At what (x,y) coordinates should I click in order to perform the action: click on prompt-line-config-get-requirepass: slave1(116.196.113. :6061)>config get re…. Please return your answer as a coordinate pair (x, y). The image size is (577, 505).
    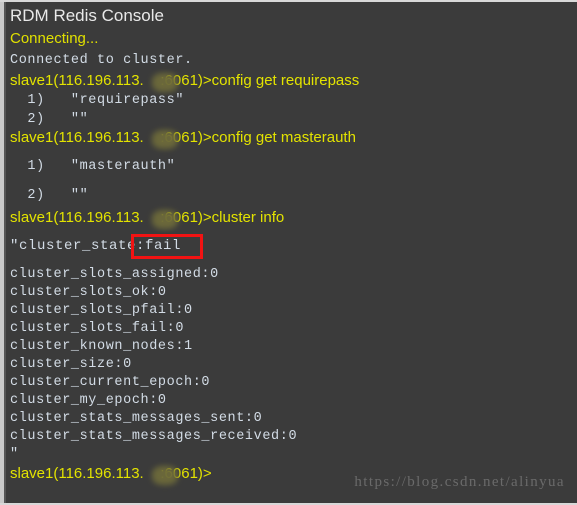
    Looking at the image, I should click on (185, 80).